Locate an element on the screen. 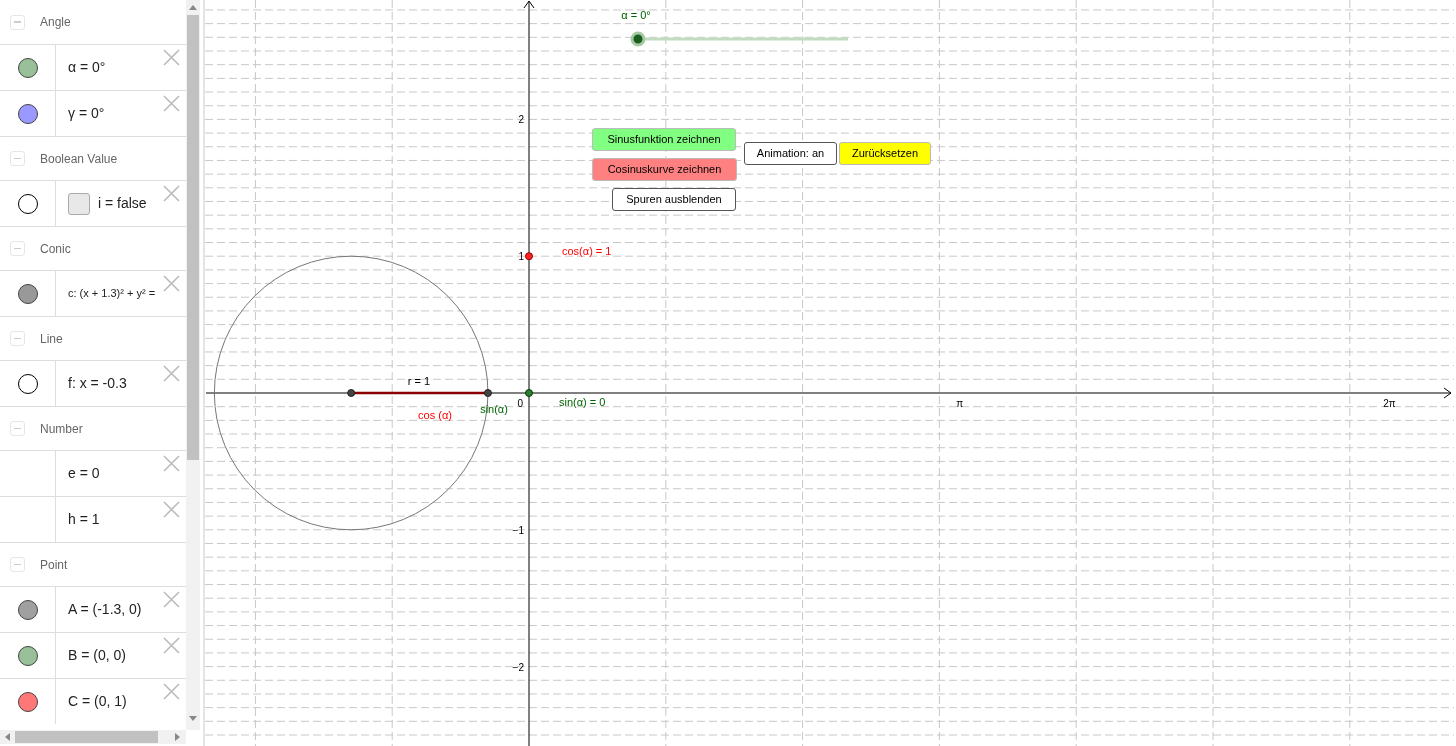 This screenshot has width=1456, height=746. cosine-point is located at coordinates (529, 256).